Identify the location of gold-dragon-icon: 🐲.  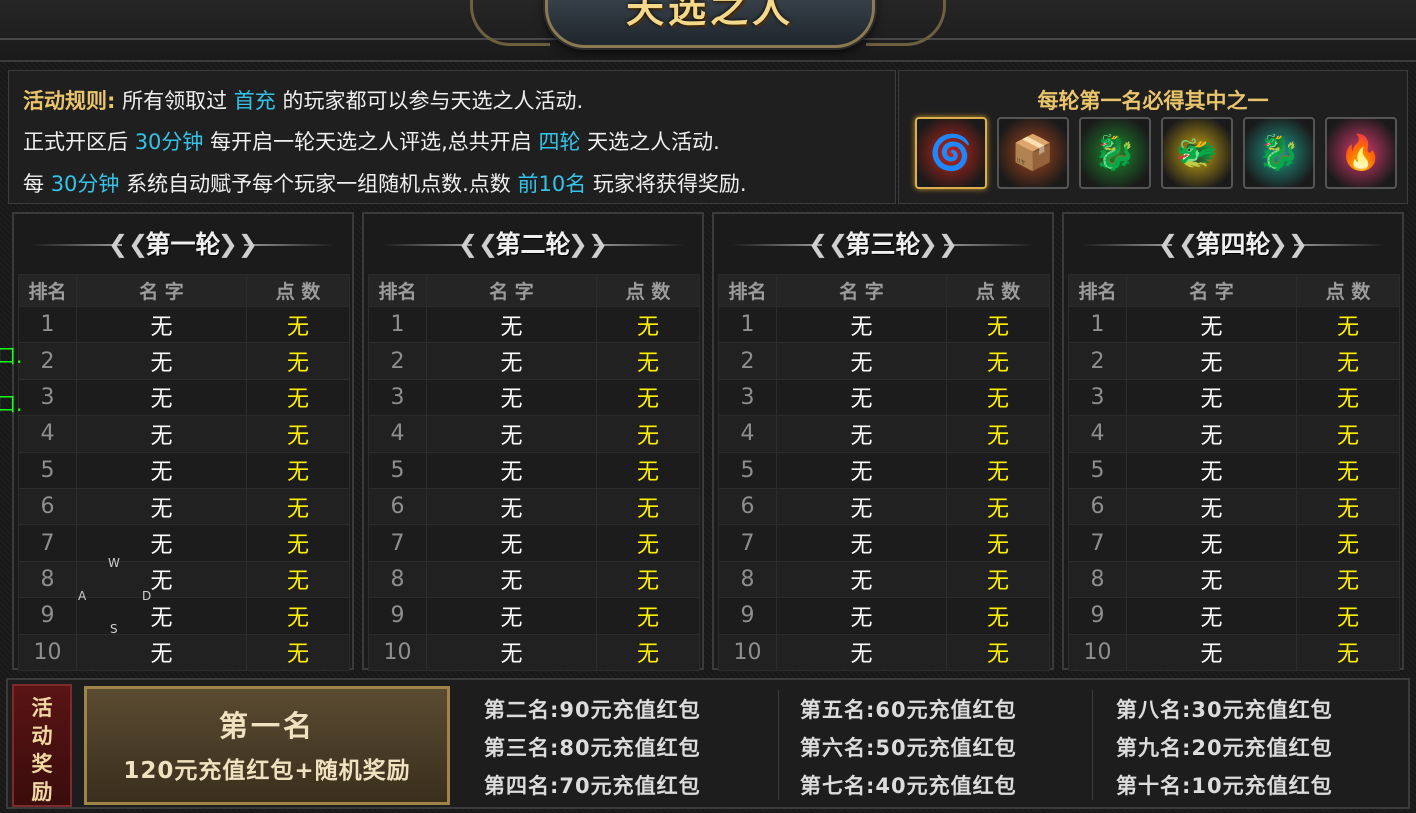
(1197, 153).